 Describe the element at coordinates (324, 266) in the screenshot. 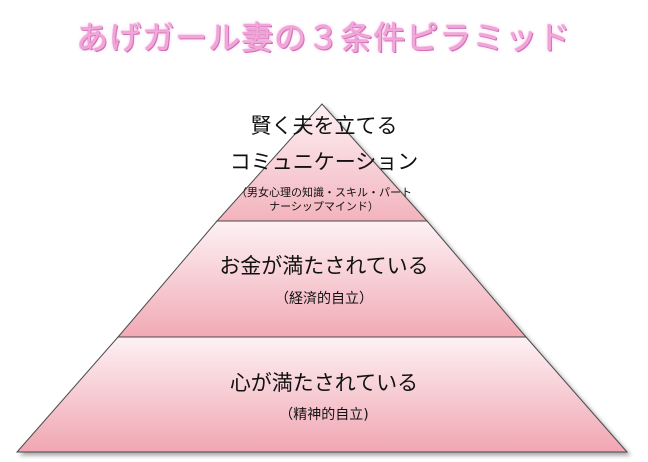

I see `tier-middle-main-line: お金が満たされている` at that location.